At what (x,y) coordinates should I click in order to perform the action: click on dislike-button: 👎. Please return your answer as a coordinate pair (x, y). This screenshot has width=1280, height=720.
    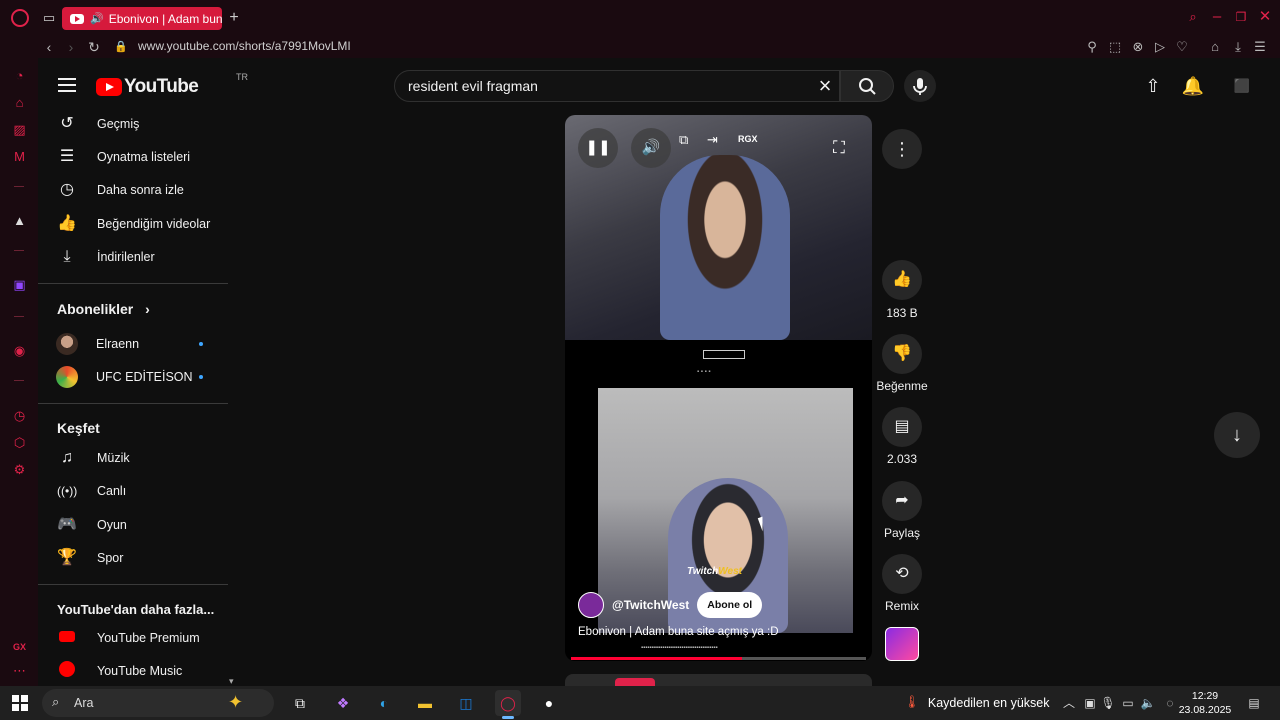
    Looking at the image, I should click on (902, 354).